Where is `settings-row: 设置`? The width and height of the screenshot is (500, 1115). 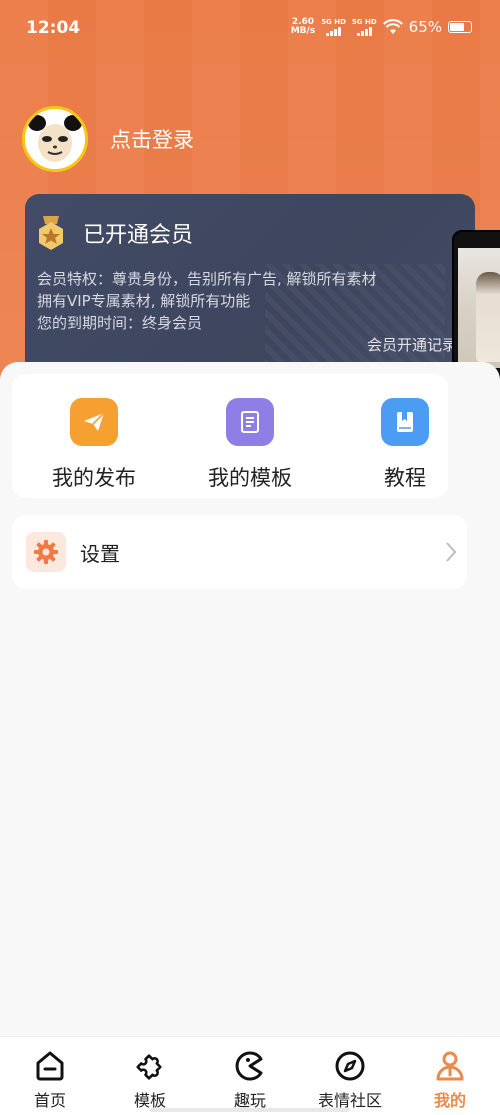
settings-row: 设置 is located at coordinates (239, 552).